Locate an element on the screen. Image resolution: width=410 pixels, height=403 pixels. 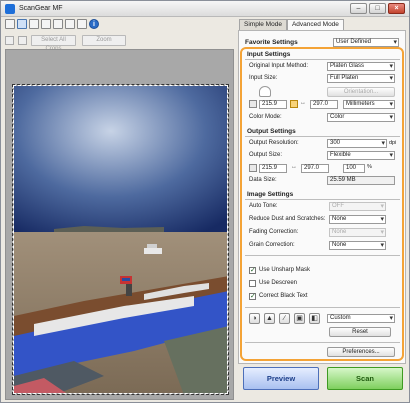
tab-simple-mode: Simple Mode is located at coordinates (263, 24).